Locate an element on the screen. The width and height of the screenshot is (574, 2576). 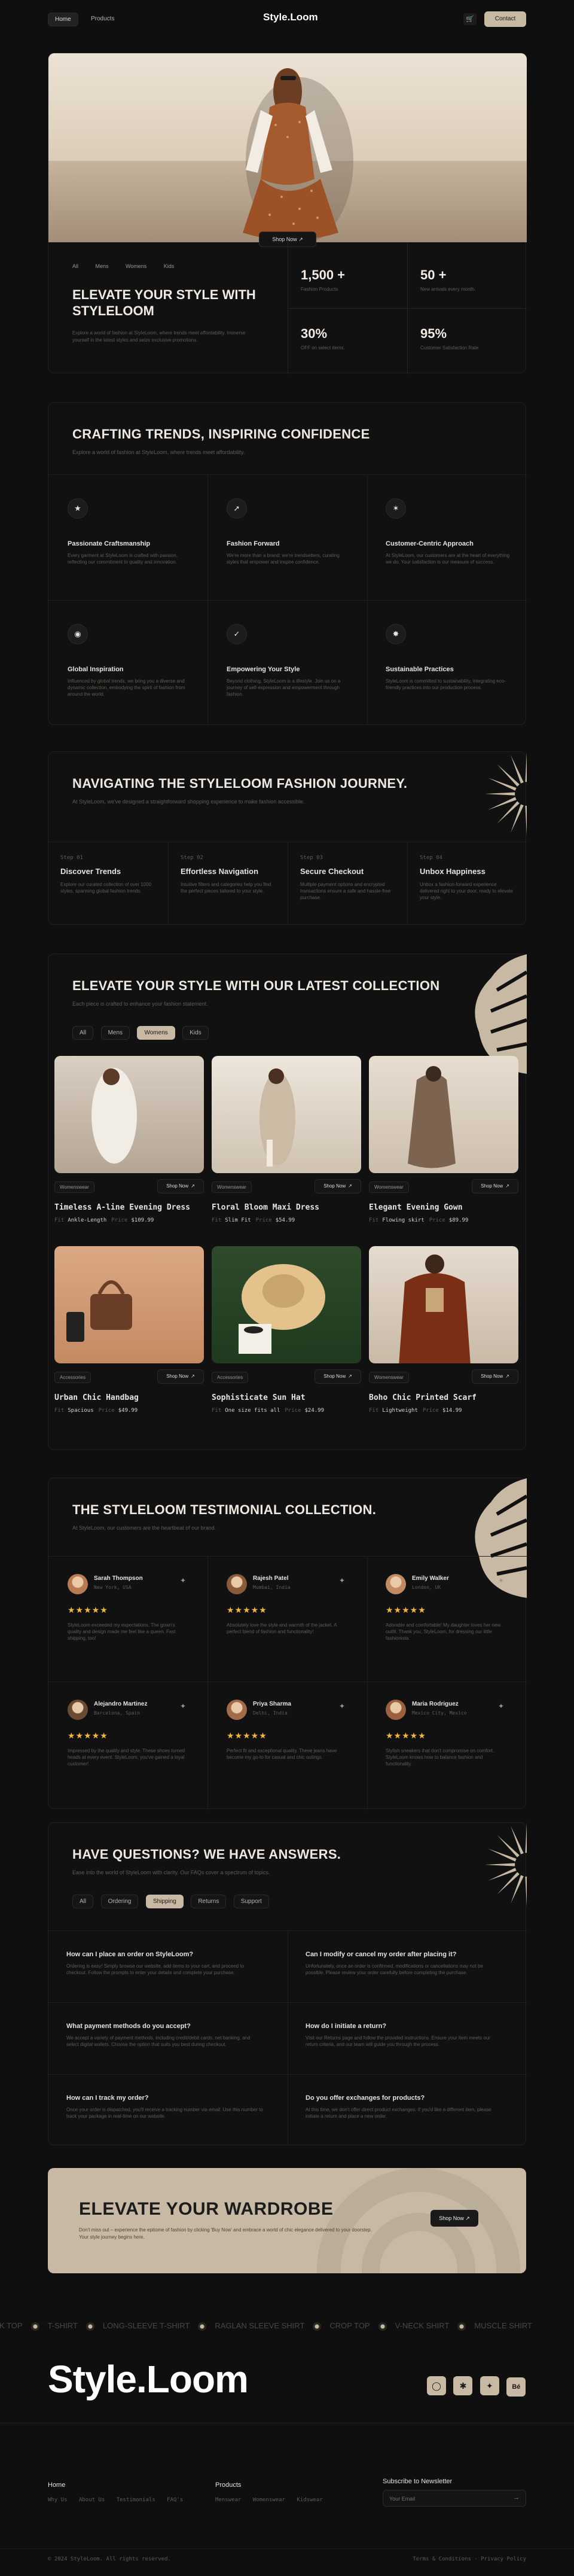
pinterest-icon: ✱ is located at coordinates (463, 2385).